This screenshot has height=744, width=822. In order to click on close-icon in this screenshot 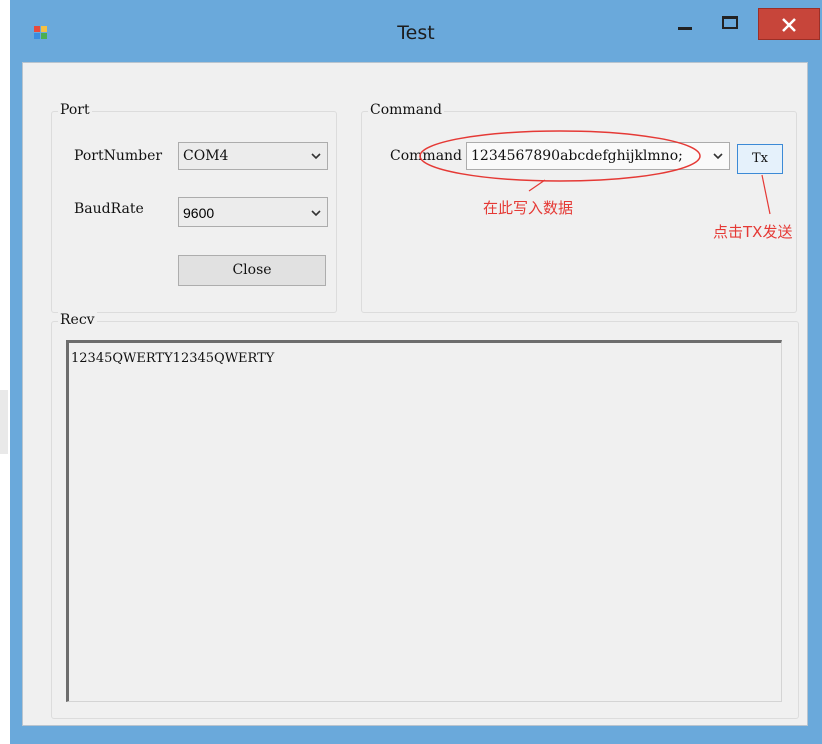, I will do `click(789, 24)`.